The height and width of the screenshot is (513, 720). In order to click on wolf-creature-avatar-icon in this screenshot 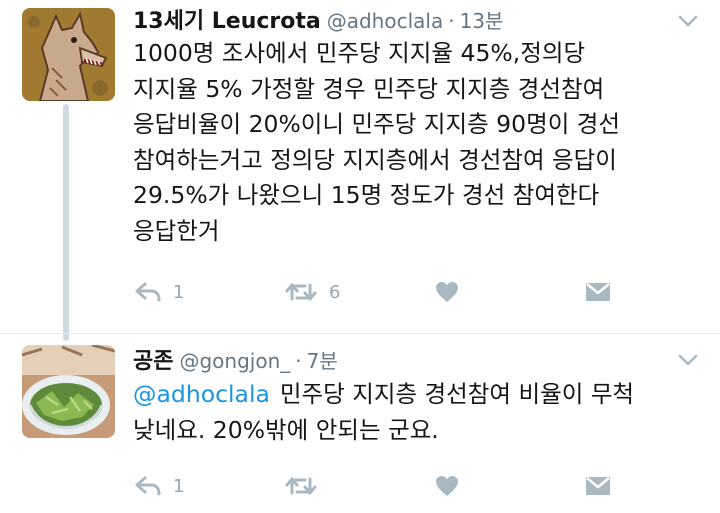, I will do `click(68, 54)`.